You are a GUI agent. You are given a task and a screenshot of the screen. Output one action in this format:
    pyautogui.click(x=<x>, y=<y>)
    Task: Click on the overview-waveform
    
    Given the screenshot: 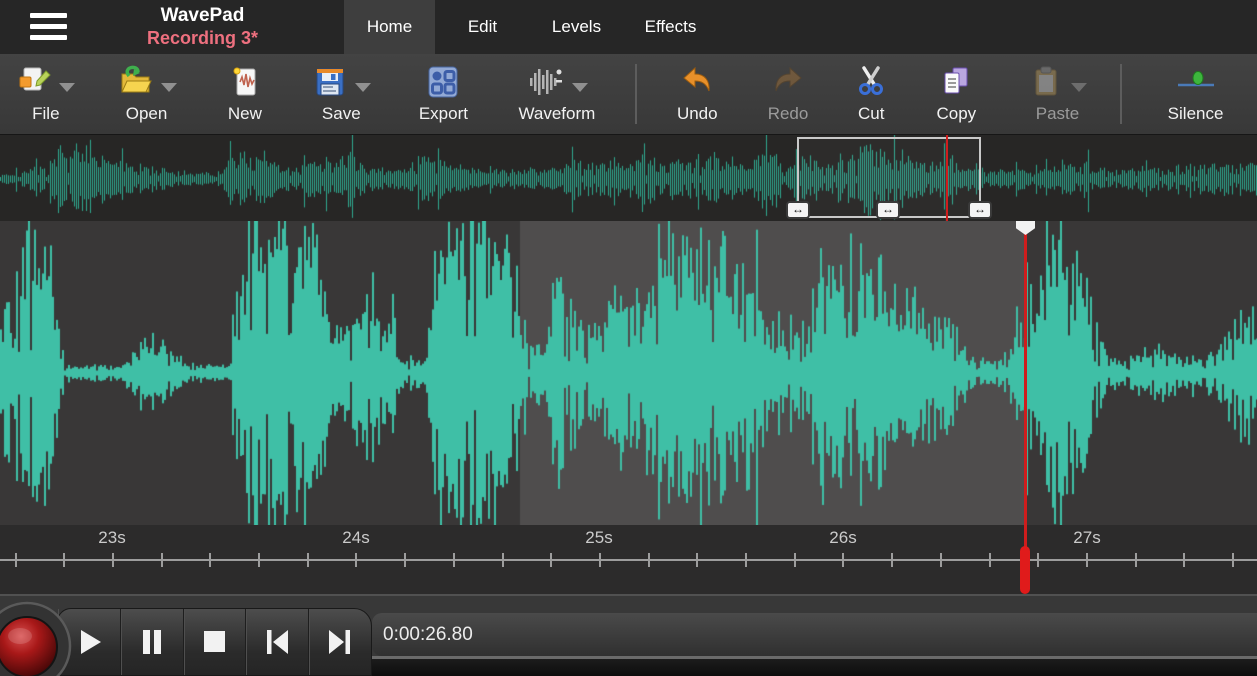 What is the action you would take?
    pyautogui.click(x=628, y=178)
    